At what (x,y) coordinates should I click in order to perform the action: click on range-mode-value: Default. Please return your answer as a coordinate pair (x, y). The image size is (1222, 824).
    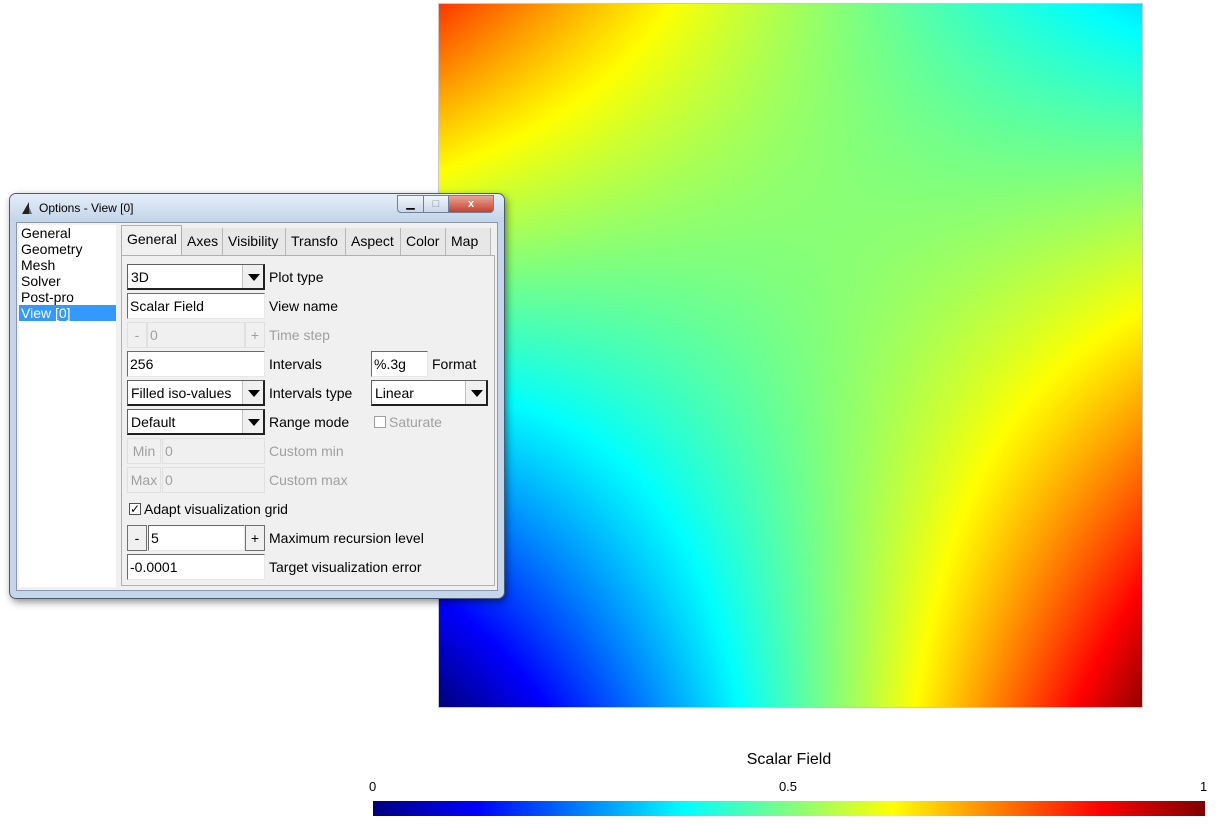
    Looking at the image, I should click on (153, 422).